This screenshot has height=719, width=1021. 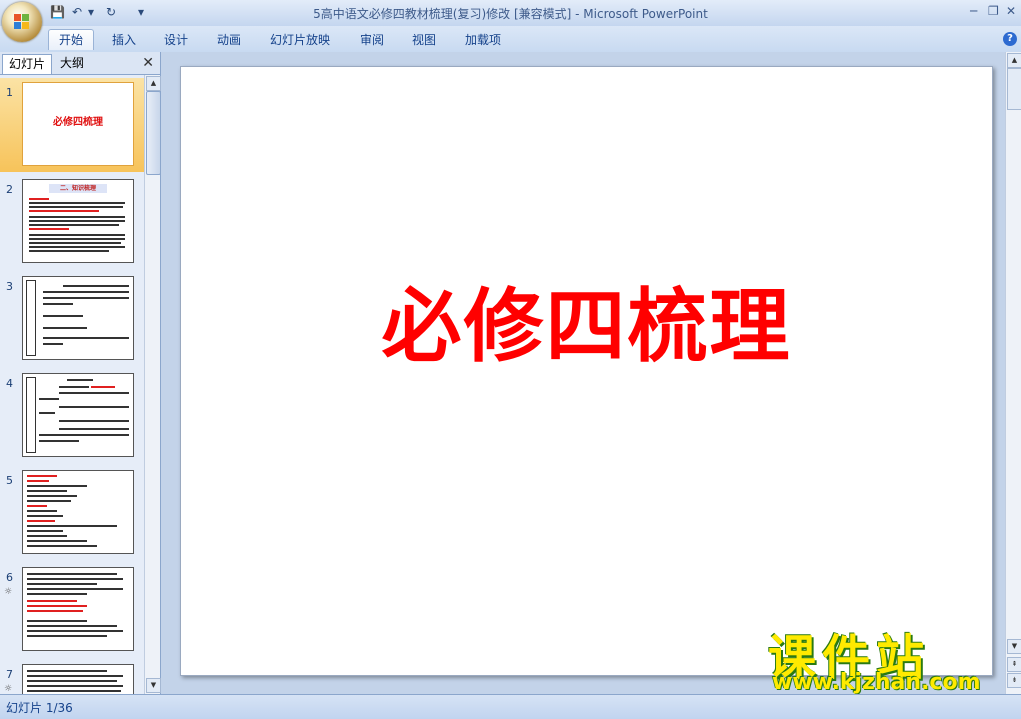 I want to click on slide-thumbnails: 1 必修四梳理 2 二、知识梳理 3 4 5 6 ☼ 7 ☼, so click(x=72, y=384).